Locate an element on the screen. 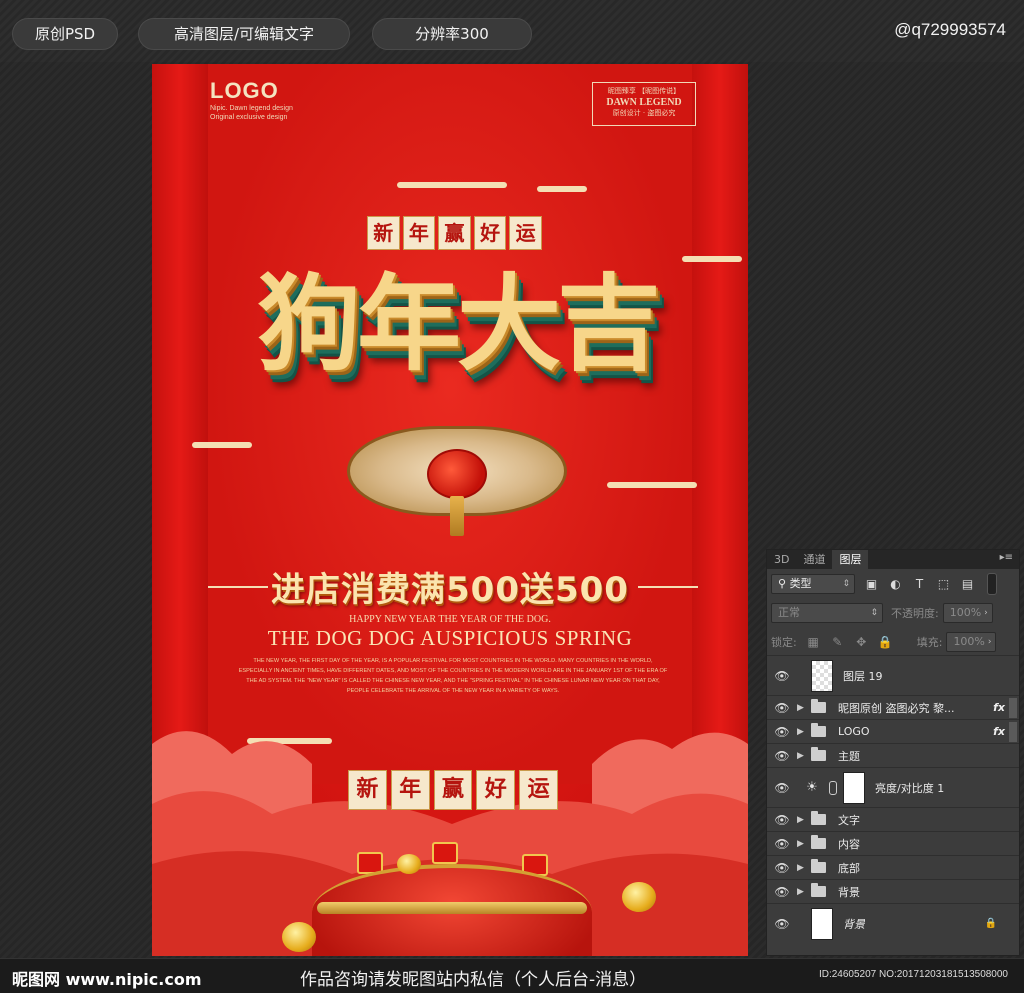 The image size is (1024, 993). lock-label: 锁定: is located at coordinates (784, 642).